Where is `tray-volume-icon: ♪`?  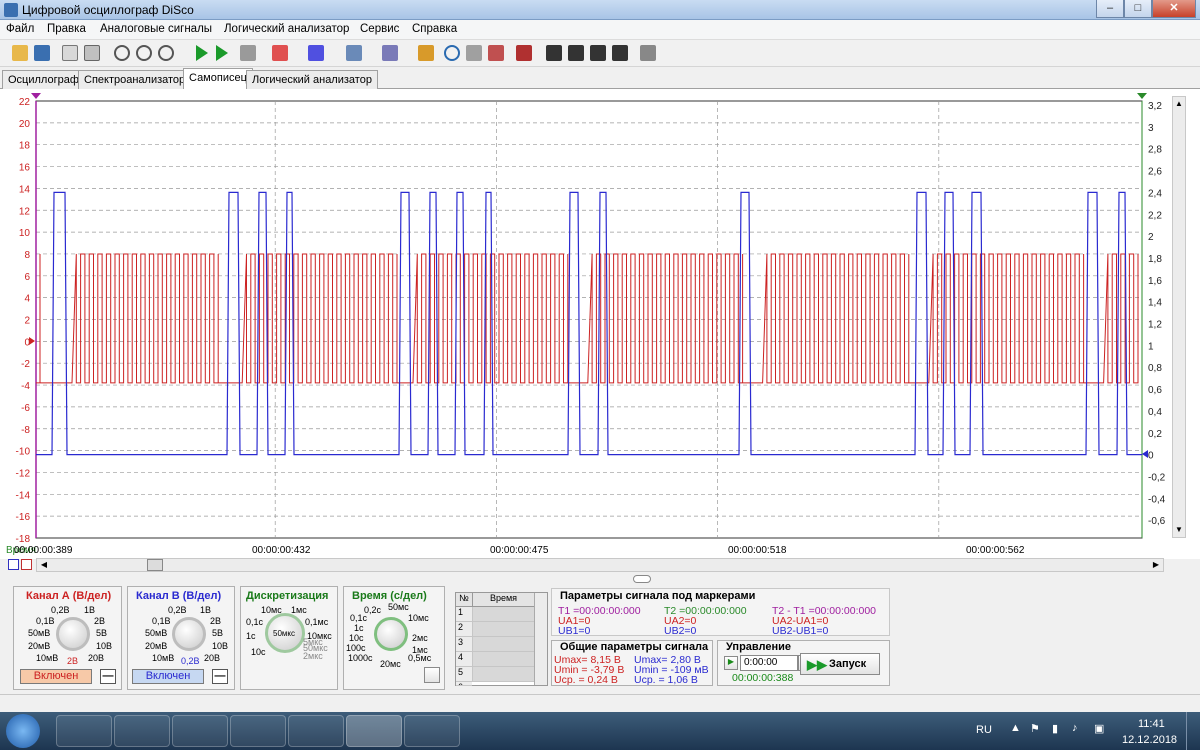
tray-volume-icon: ♪ is located at coordinates (1075, 728).